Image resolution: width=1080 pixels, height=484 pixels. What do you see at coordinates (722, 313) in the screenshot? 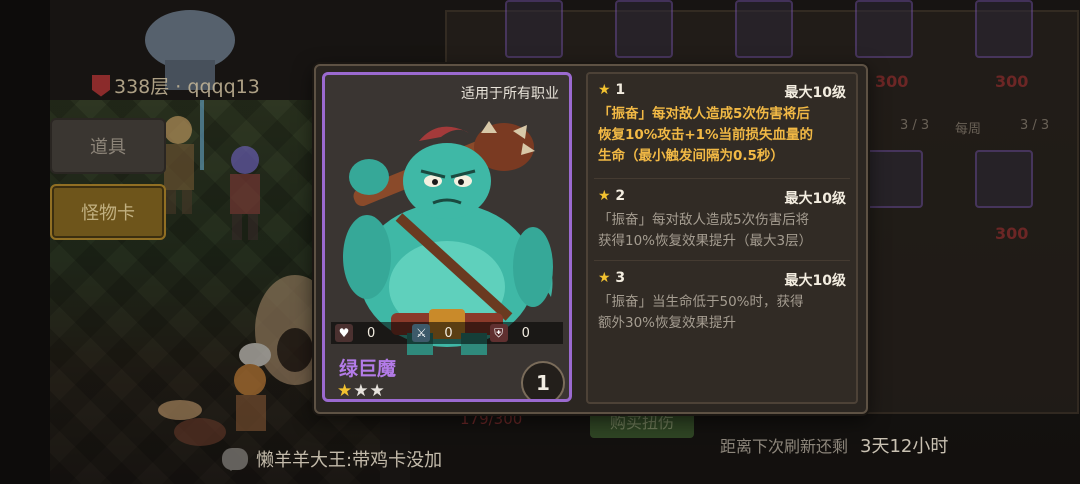
I see `skill-description: 「振奋」当生命低于50%时，获得 额外30%恢复效果提升` at bounding box center [722, 313].